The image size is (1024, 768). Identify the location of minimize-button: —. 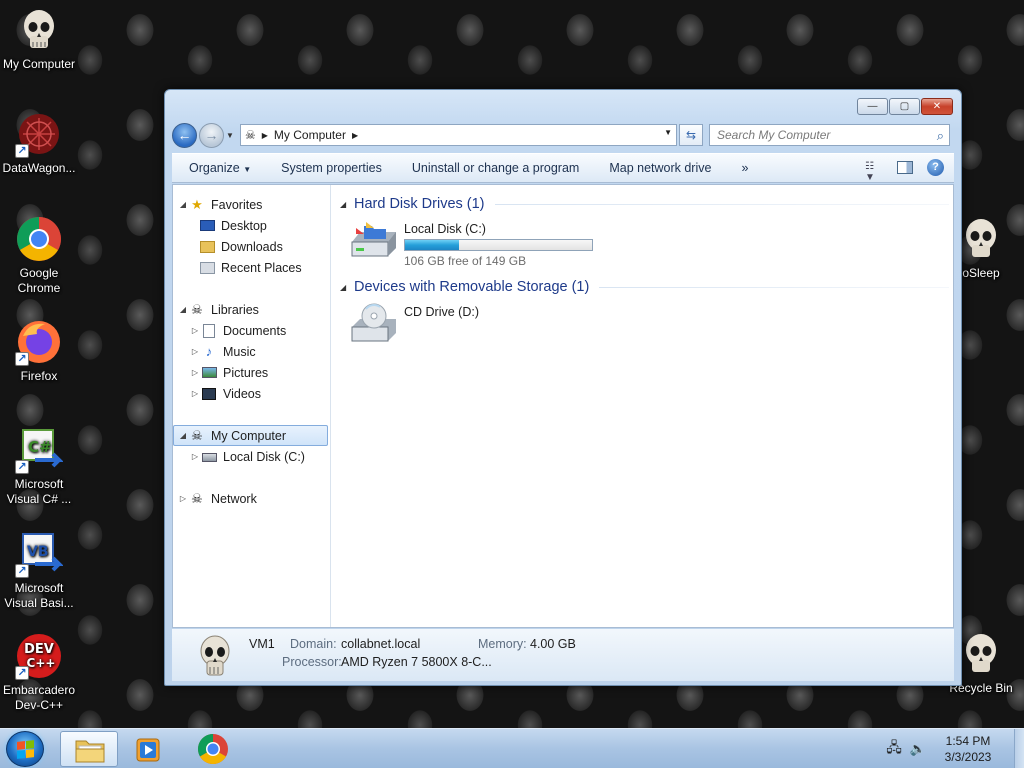
(872, 106).